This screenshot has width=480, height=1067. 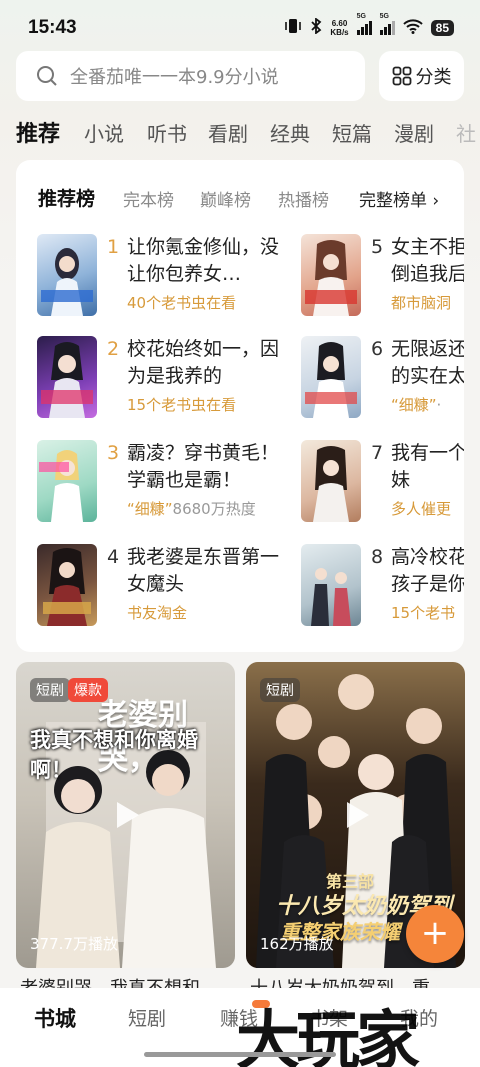 I want to click on signal-2-icon: 5G, so click(x=387, y=24).